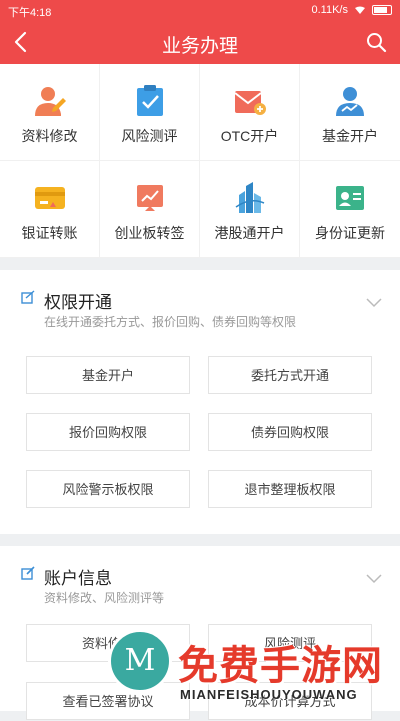 This screenshot has width=400, height=721. What do you see at coordinates (170, 322) in the screenshot?
I see `section-subtitle: 在线开通委托方式、报价回购、债券回购等权限` at bounding box center [170, 322].